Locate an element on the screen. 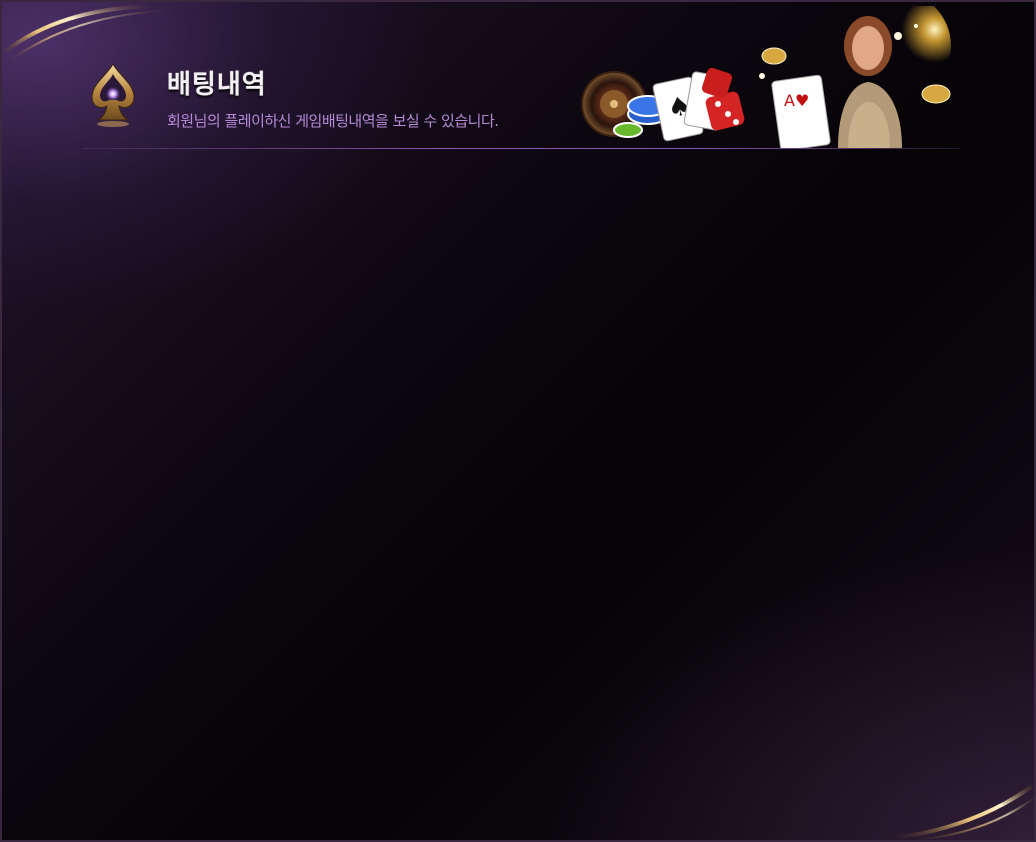 Image resolution: width=1036 pixels, height=842 pixels. modal-title: 배팅내역 is located at coordinates (217, 85).